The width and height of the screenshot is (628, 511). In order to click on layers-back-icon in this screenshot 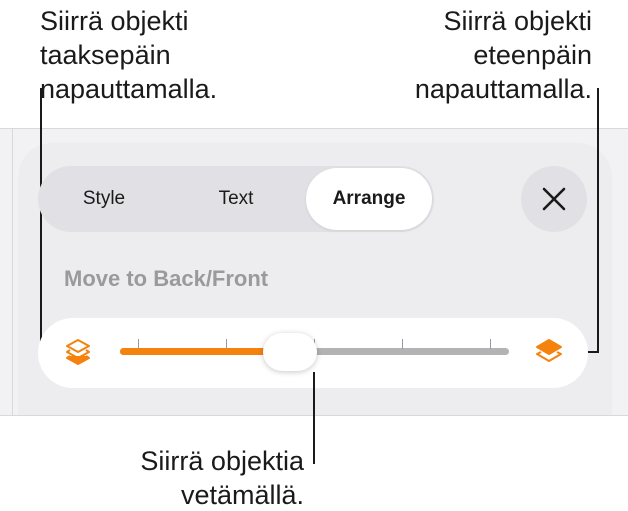, I will do `click(78, 354)`.